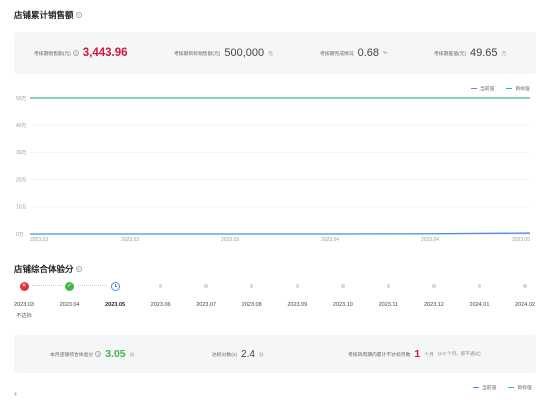  Describe the element at coordinates (21, 99) in the screenshot. I see `y-tick-label: 50万` at that location.